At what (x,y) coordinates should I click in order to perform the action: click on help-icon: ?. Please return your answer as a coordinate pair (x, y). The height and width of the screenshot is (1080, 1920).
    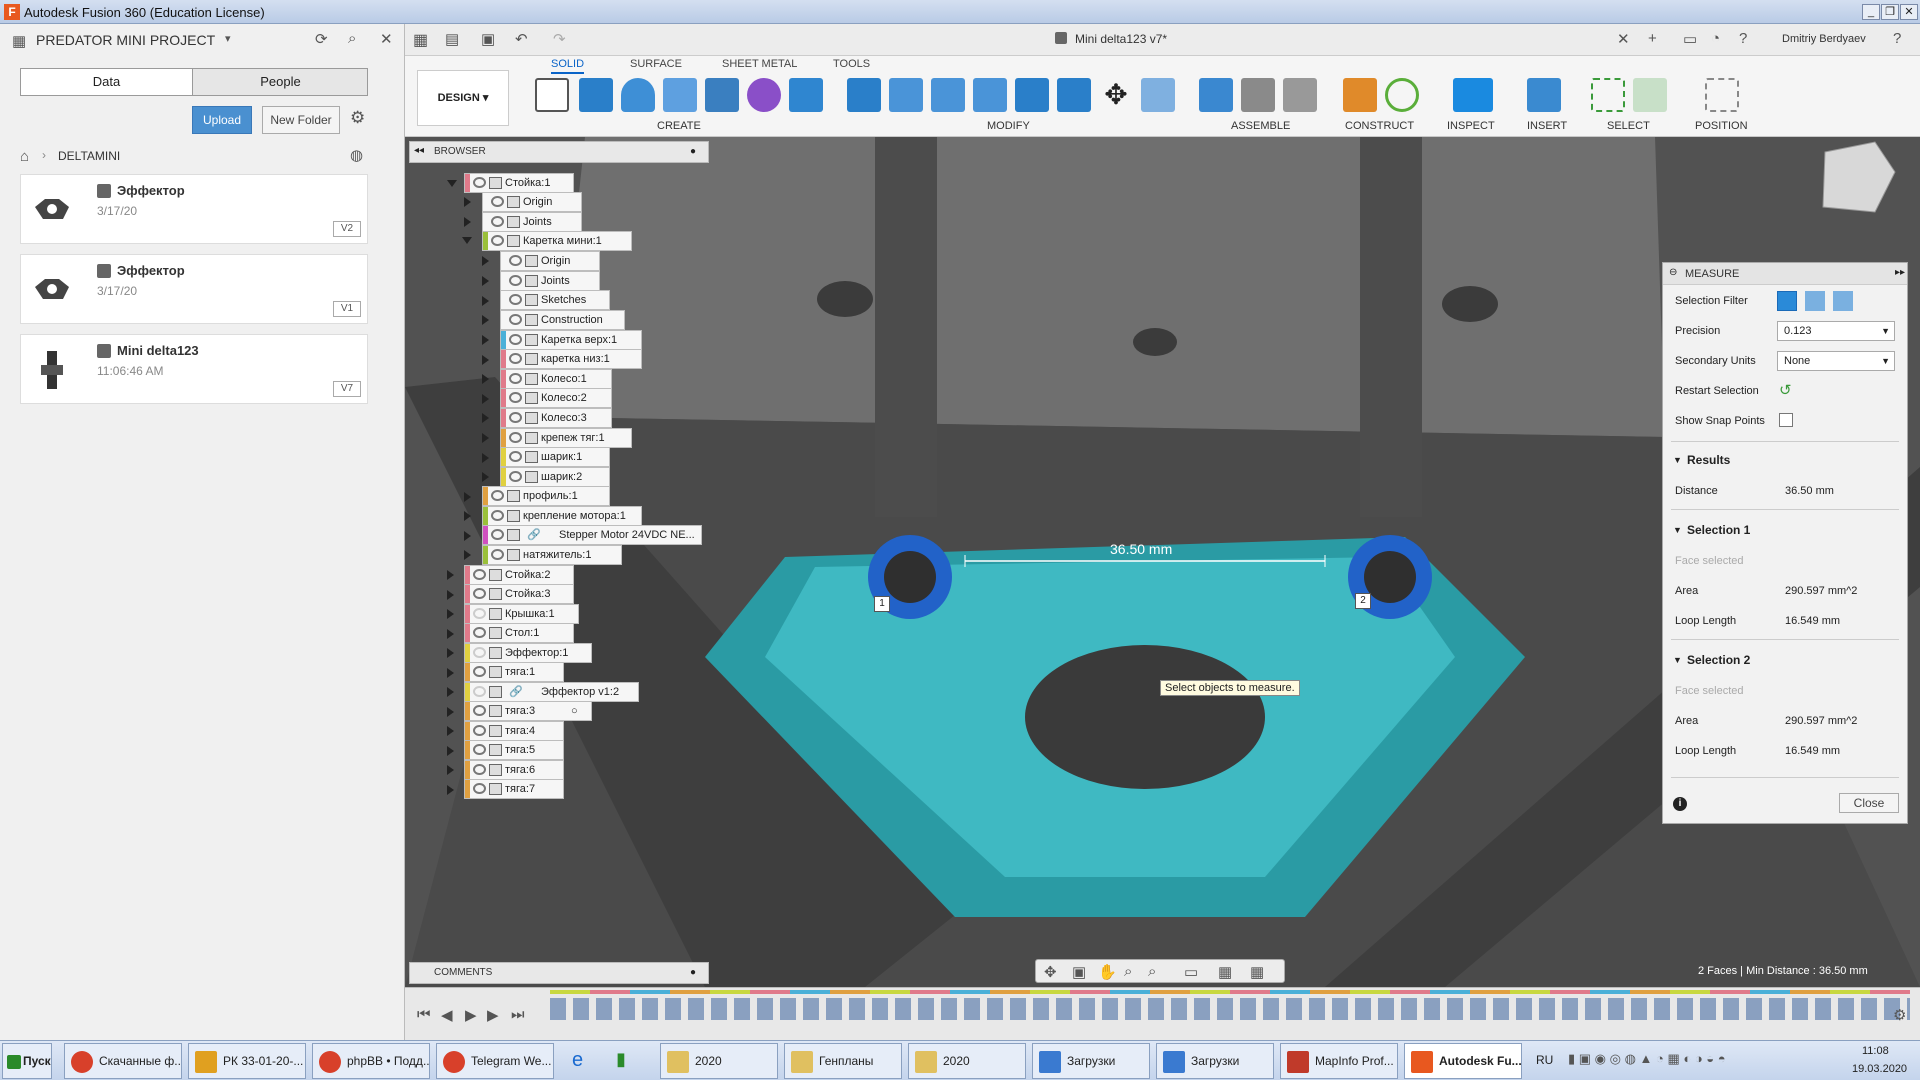
    Looking at the image, I should click on (1743, 38).